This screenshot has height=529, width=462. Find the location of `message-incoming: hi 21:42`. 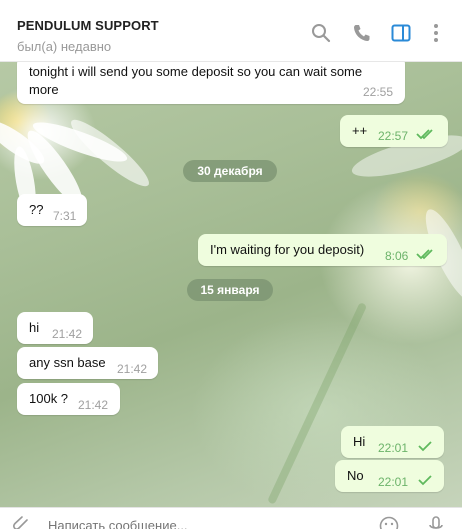

message-incoming: hi 21:42 is located at coordinates (55, 328).